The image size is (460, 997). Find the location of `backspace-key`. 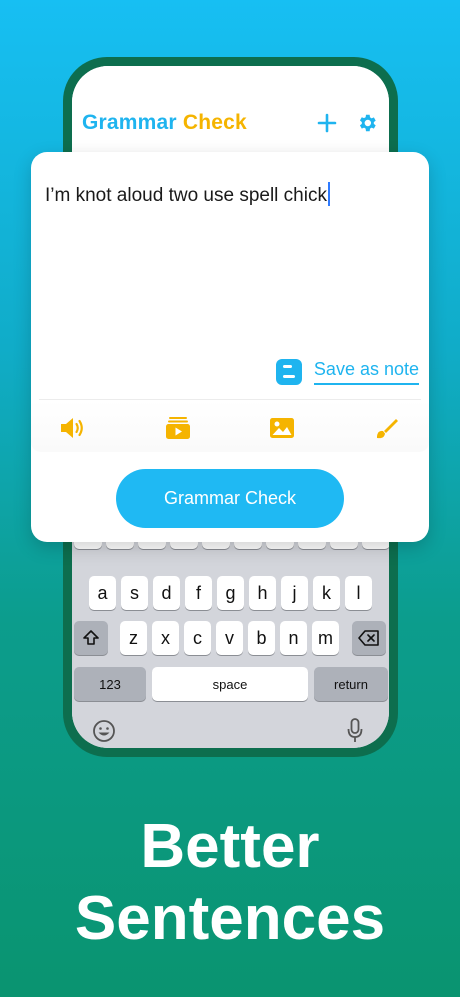

backspace-key is located at coordinates (369, 638).